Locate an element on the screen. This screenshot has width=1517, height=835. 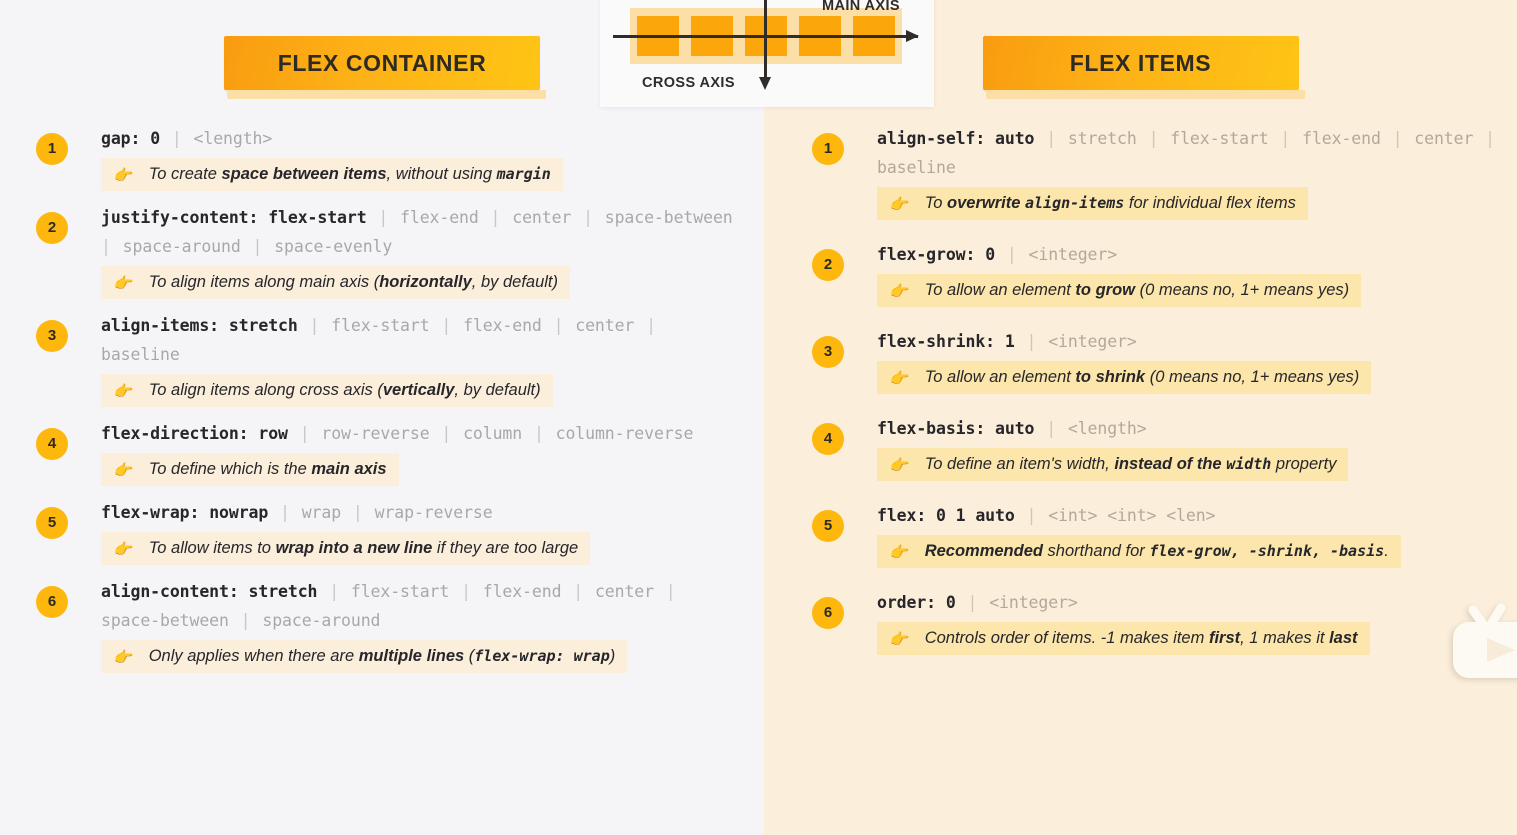
property-default-value: row is located at coordinates (273, 433).